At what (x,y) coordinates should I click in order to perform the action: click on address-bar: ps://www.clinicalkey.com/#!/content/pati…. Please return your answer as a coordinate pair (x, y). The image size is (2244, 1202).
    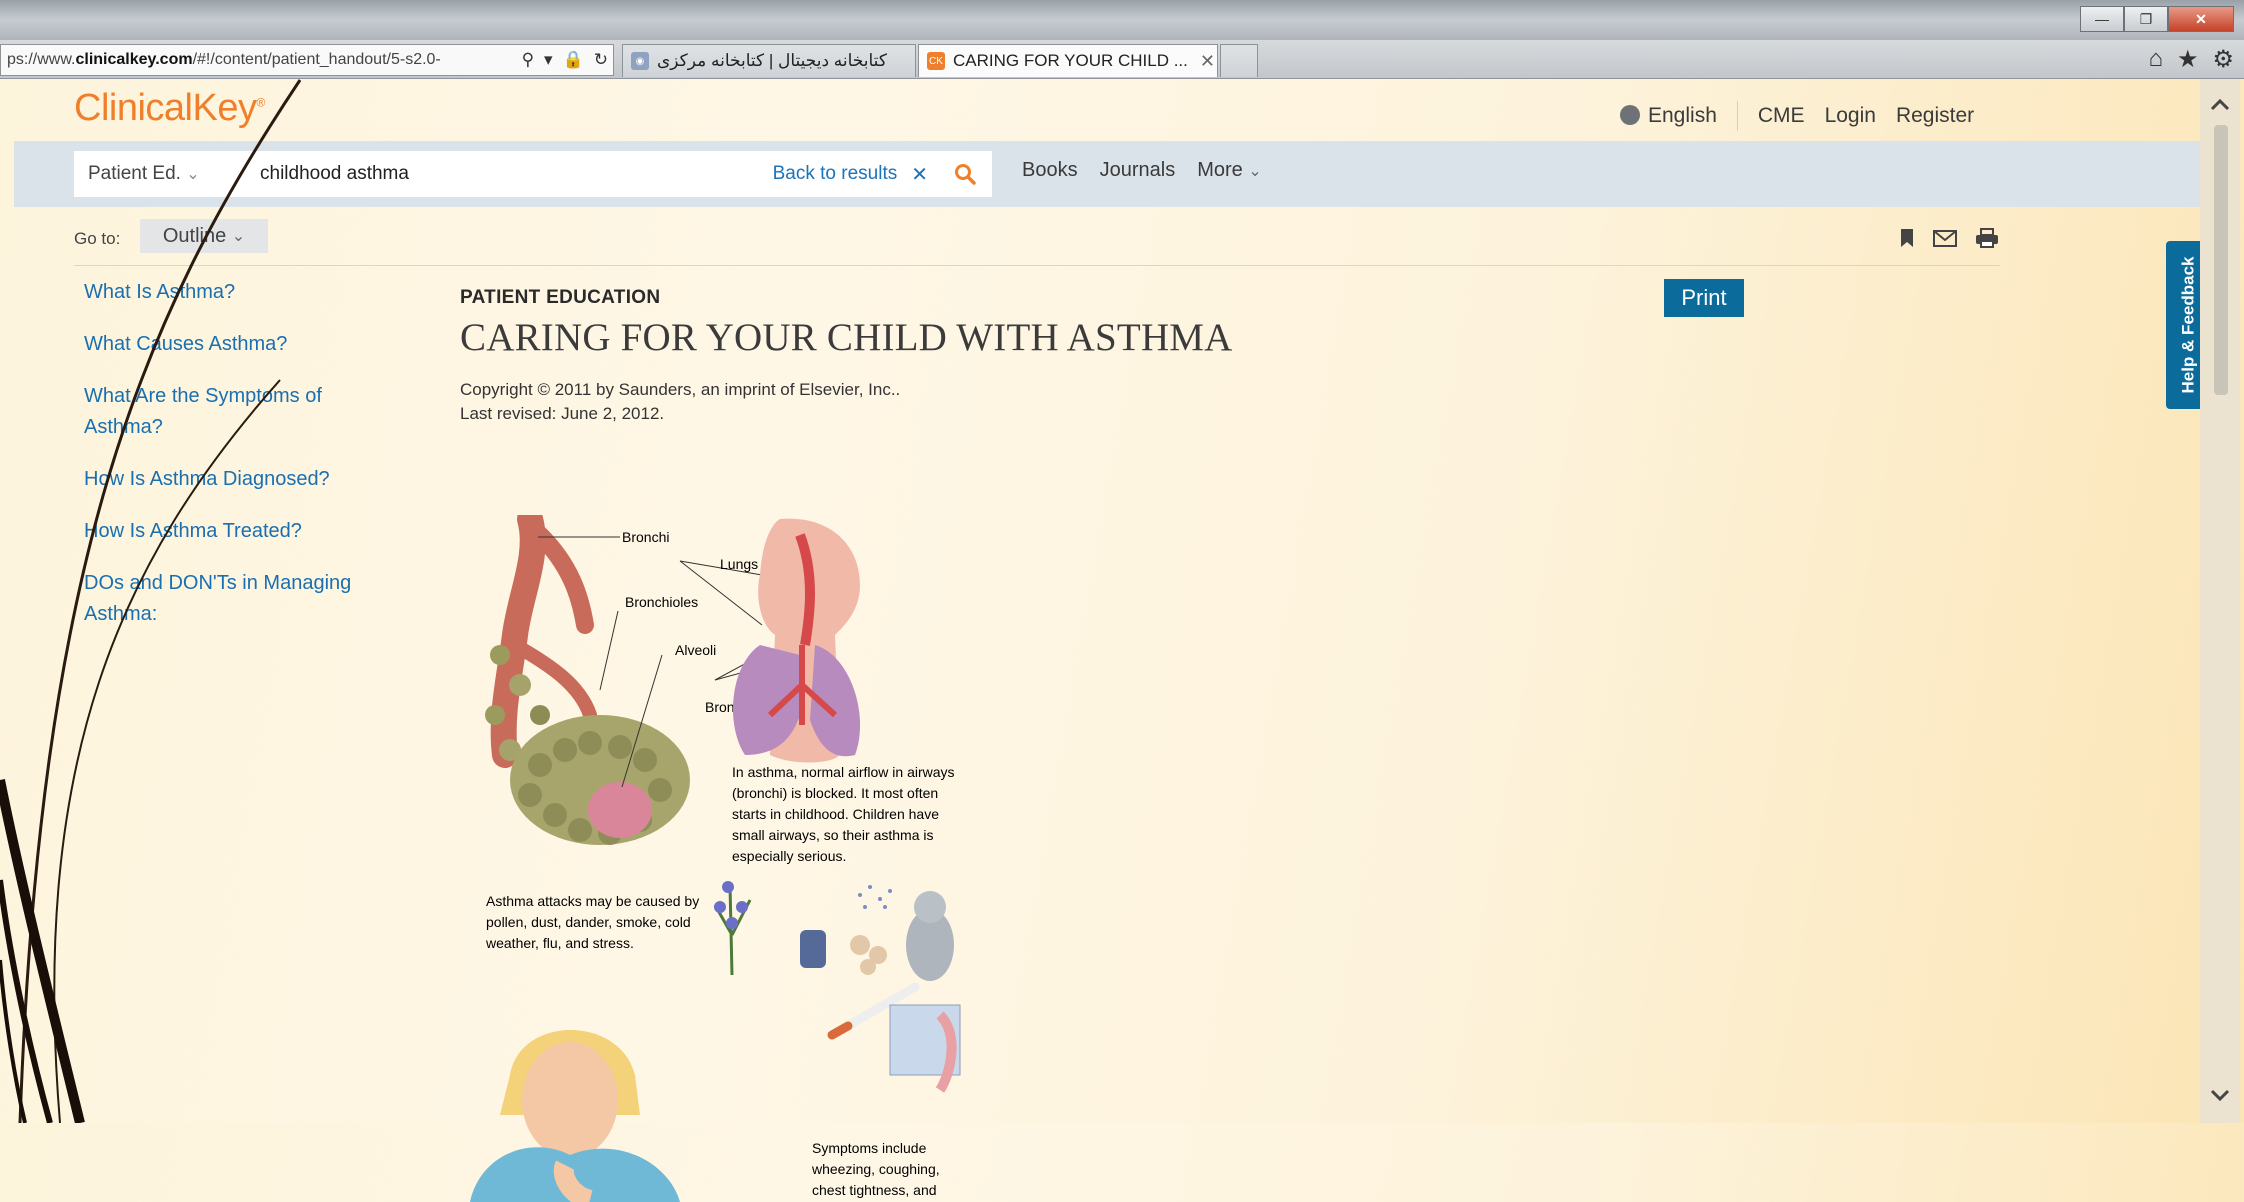
    Looking at the image, I should click on (307, 60).